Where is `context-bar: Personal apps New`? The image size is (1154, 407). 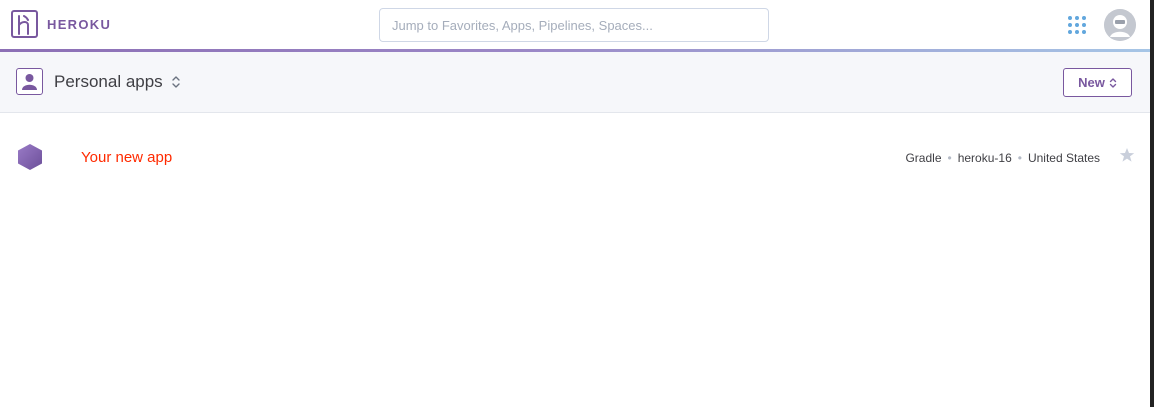 context-bar: Personal apps New is located at coordinates (577, 82).